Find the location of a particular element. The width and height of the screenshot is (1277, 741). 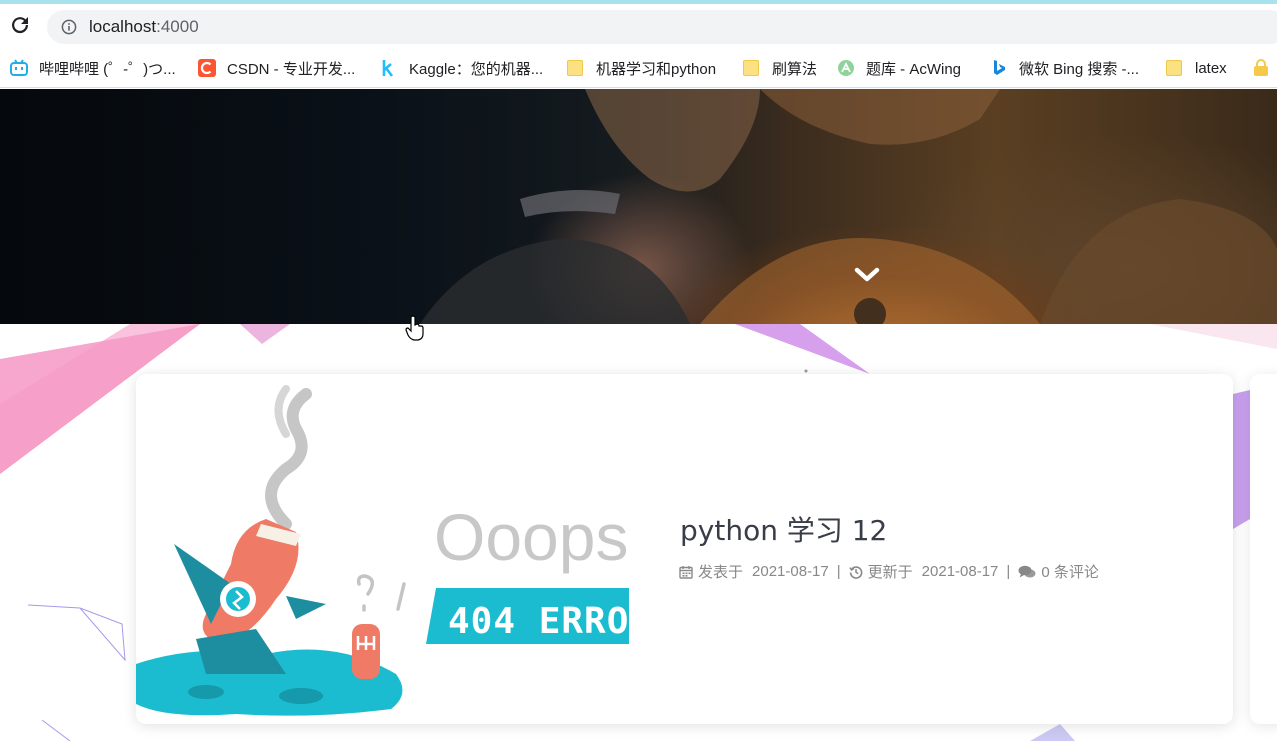

bing-icon is located at coordinates (999, 67).